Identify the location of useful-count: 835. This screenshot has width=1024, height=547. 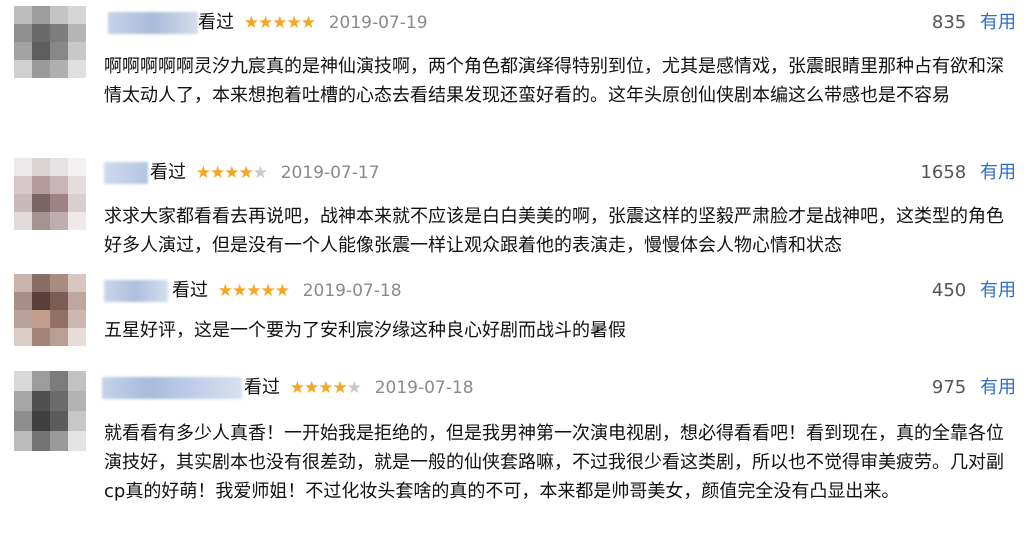
(949, 22).